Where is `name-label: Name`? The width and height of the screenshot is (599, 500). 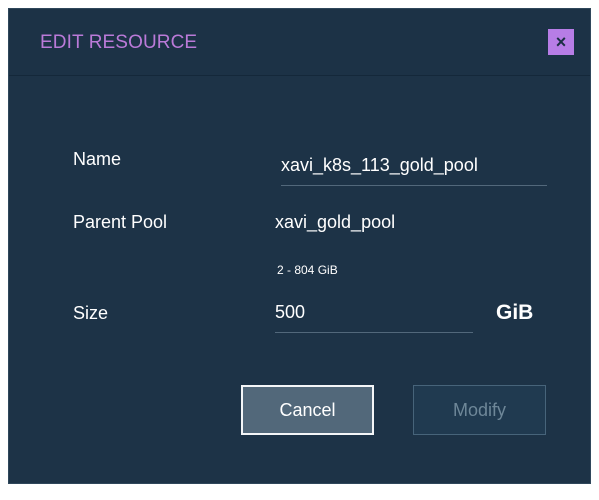
name-label: Name is located at coordinates (97, 159).